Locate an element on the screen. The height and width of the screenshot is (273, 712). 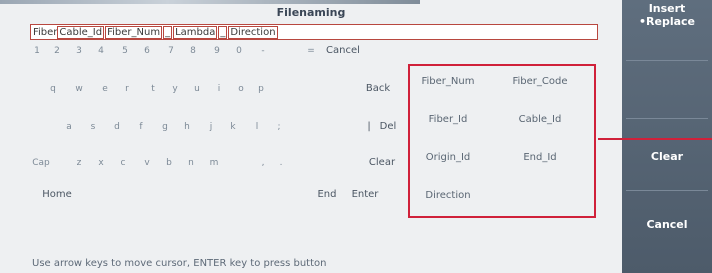
key-o: o is located at coordinates (241, 89).